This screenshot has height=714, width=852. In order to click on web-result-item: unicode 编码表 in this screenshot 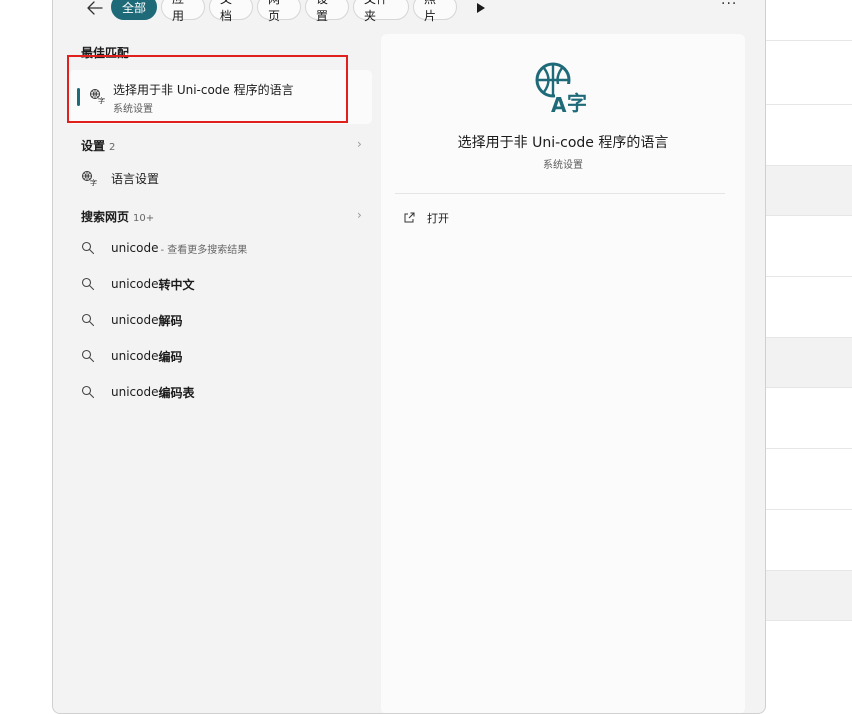, I will do `click(138, 392)`.